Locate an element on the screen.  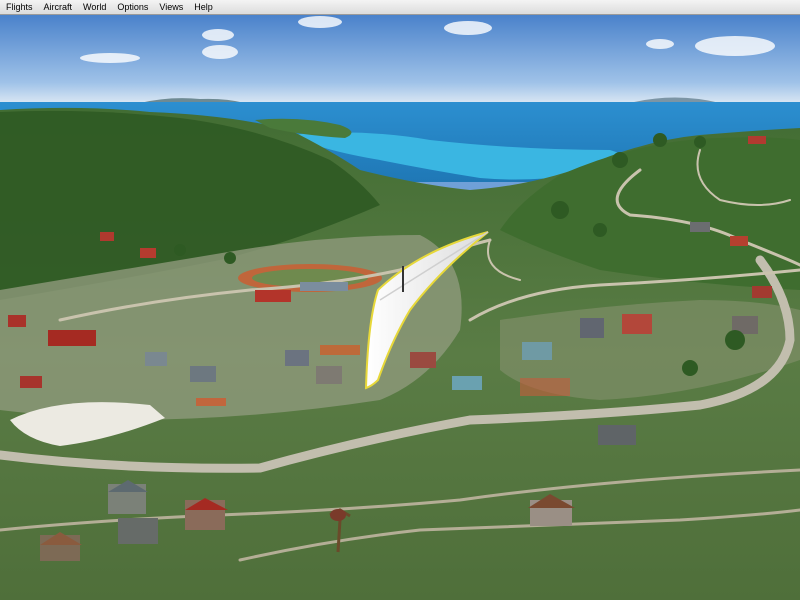
menu-views: Views is located at coordinates (170, 7).